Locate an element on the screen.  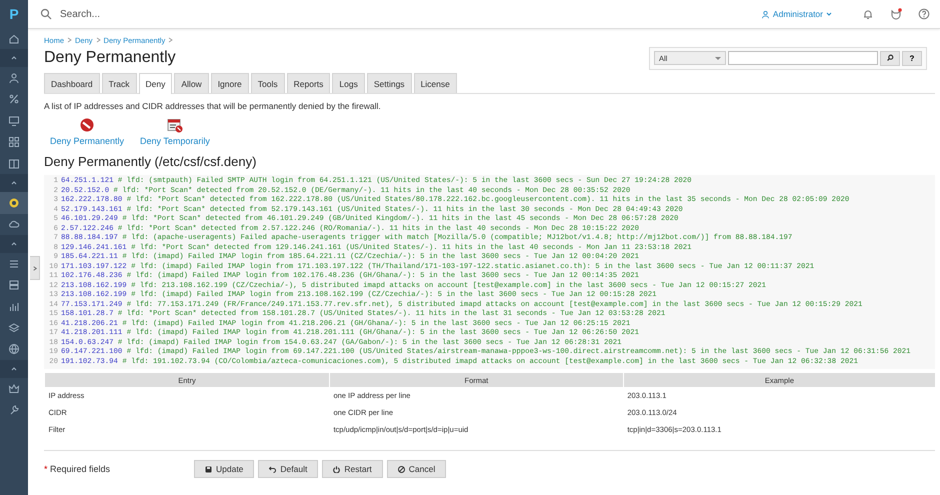
form-button: Cancel is located at coordinates (416, 469).